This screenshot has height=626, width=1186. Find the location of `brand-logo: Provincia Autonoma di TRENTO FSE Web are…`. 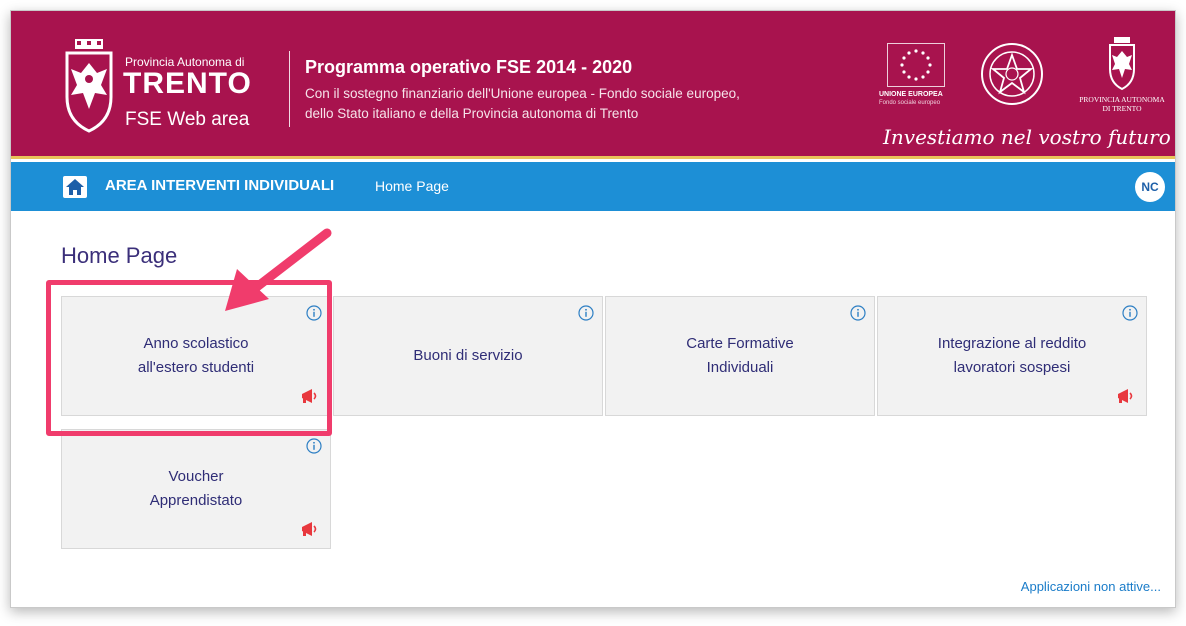

brand-logo: Provincia Autonoma di TRENTO FSE Web are… is located at coordinates (173, 87).